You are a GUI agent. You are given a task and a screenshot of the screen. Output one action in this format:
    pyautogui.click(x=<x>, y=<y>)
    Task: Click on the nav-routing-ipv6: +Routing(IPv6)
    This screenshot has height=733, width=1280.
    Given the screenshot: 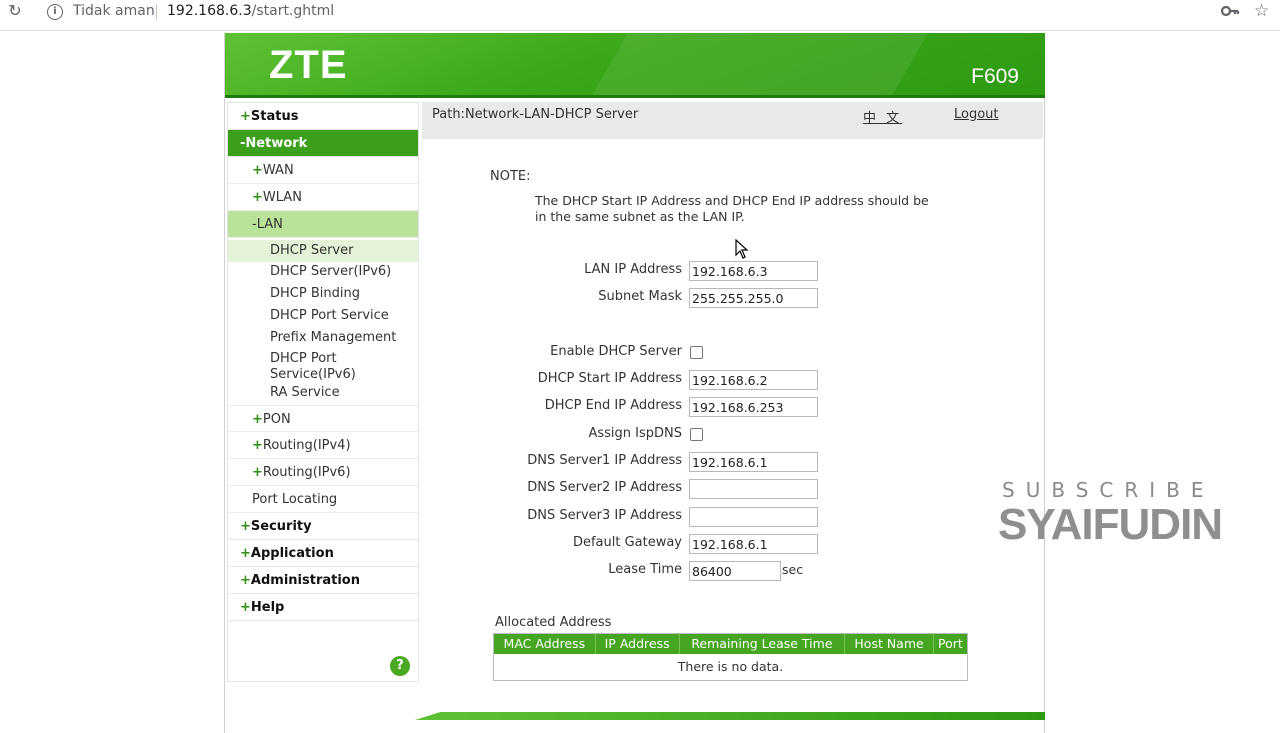 What is the action you would take?
    pyautogui.click(x=323, y=472)
    